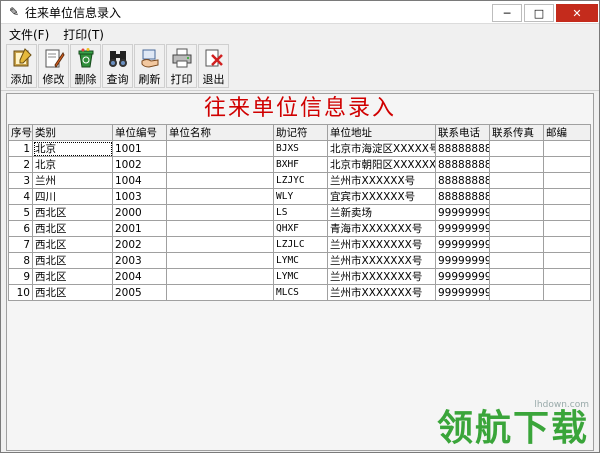  Describe the element at coordinates (149, 66) in the screenshot. I see `refresh-button: 刷新` at that location.